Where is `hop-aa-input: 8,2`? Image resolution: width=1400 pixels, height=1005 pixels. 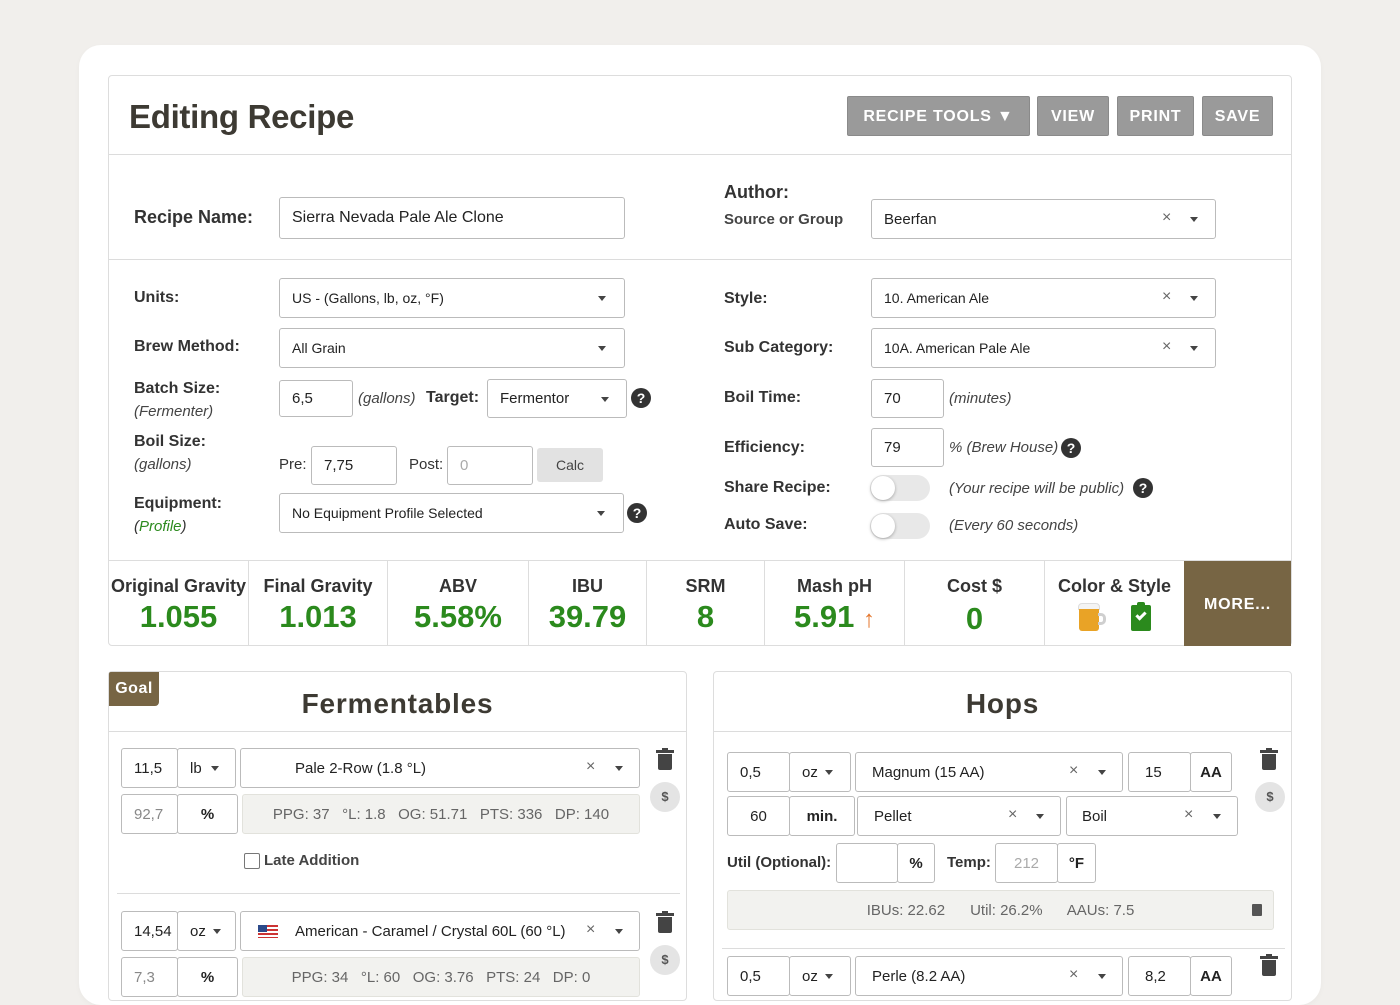
hop-aa-input: 8,2 is located at coordinates (1159, 976).